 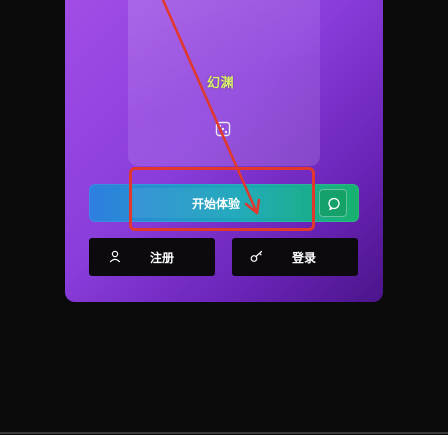 What do you see at coordinates (224, 433) in the screenshot?
I see `bottom-divider` at bounding box center [224, 433].